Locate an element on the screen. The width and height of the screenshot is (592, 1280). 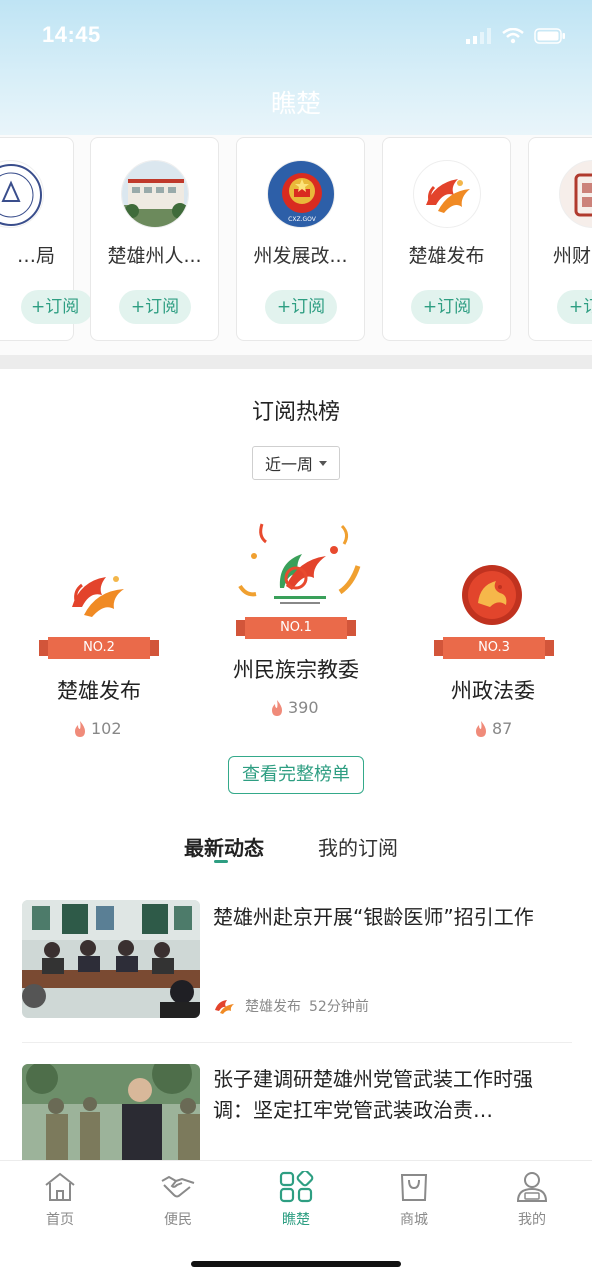
org-card: 楚雄发布 +订阅 is located at coordinates (446, 239).